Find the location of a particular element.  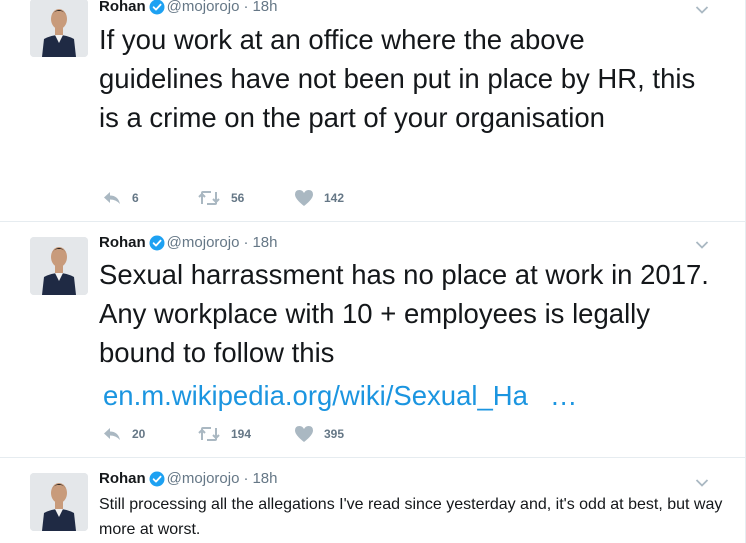

like-count: 142 is located at coordinates (334, 198).